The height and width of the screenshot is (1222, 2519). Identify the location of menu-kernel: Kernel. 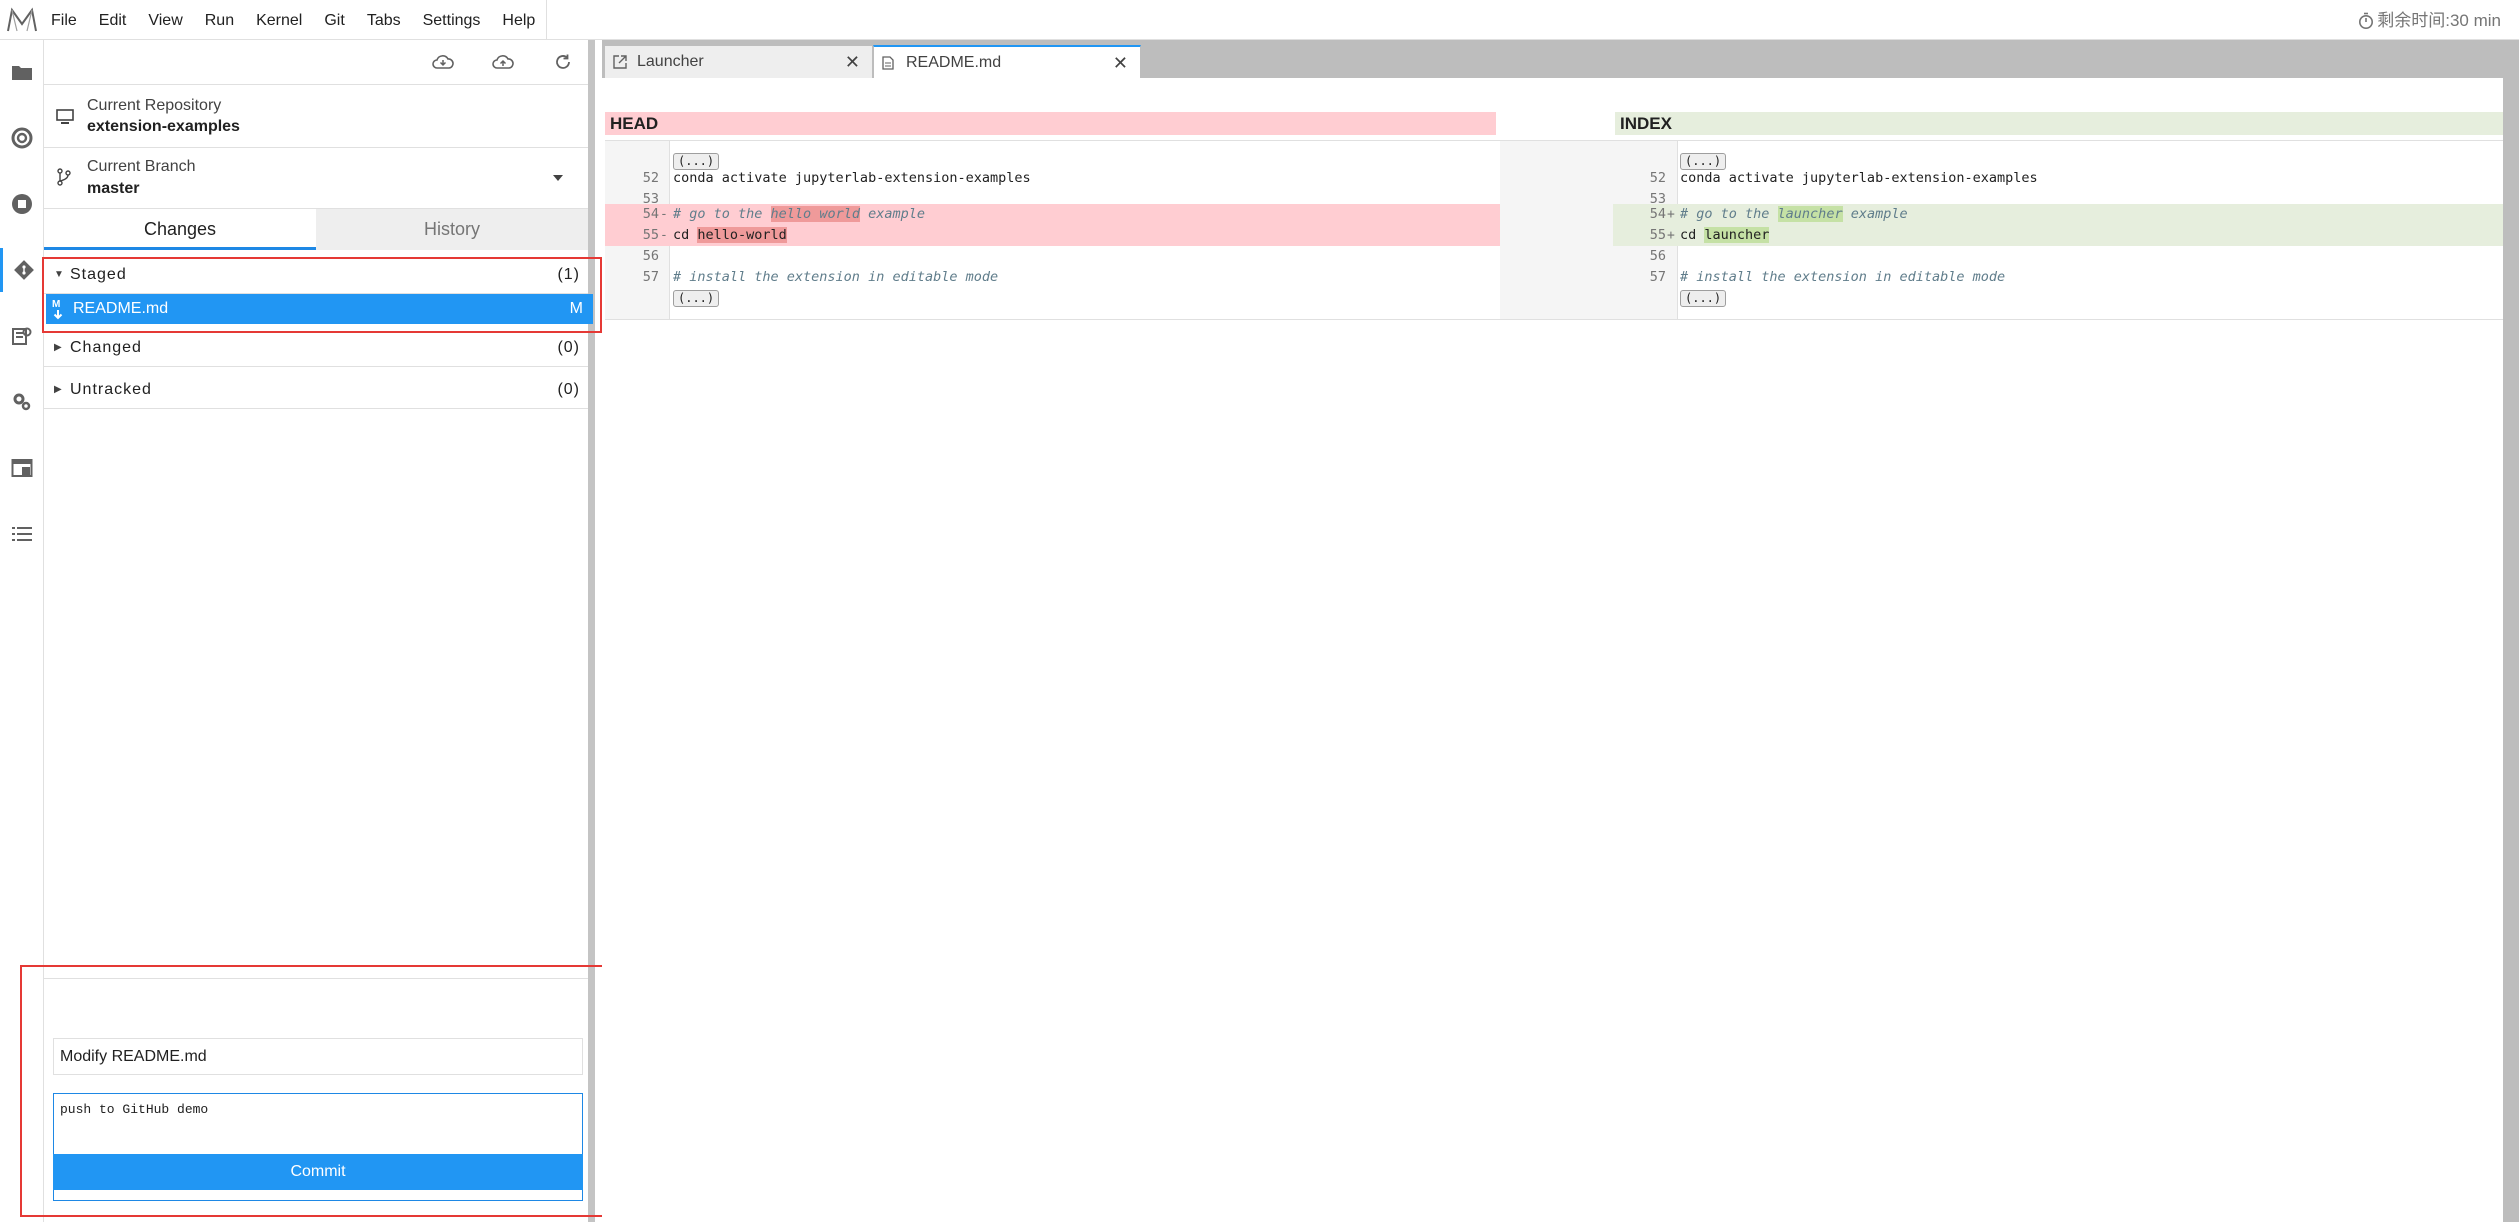
(279, 20).